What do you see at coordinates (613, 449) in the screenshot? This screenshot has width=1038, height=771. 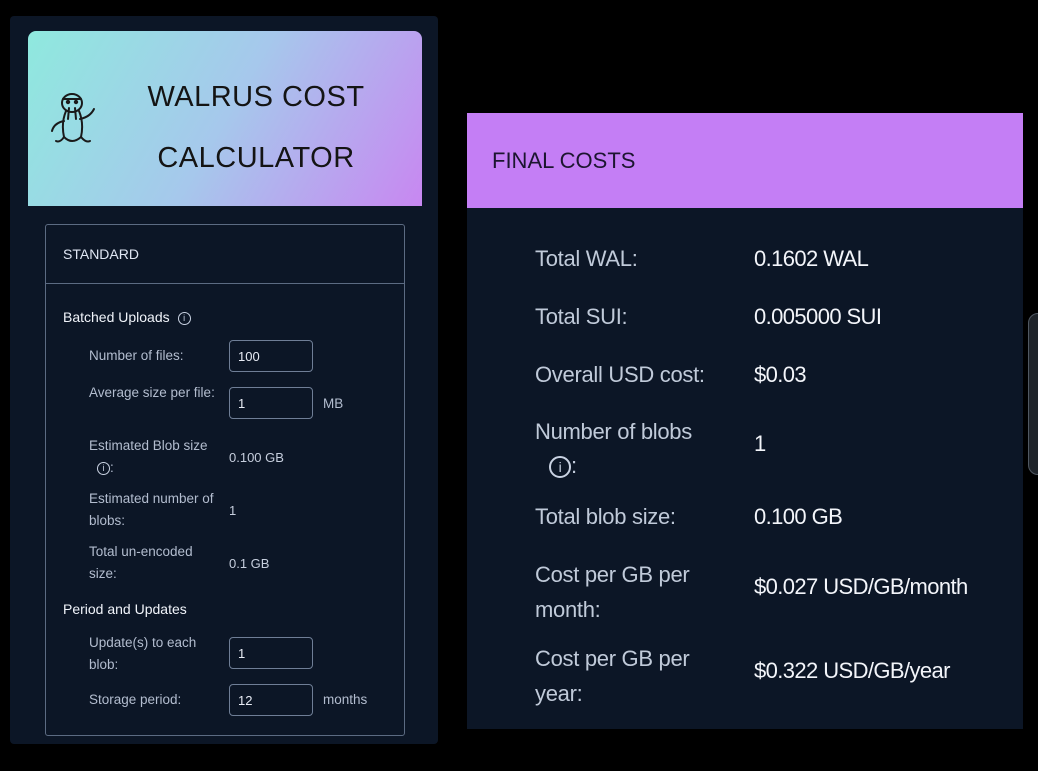 I see `number-of-blobs-label: Number of blobs i:` at bounding box center [613, 449].